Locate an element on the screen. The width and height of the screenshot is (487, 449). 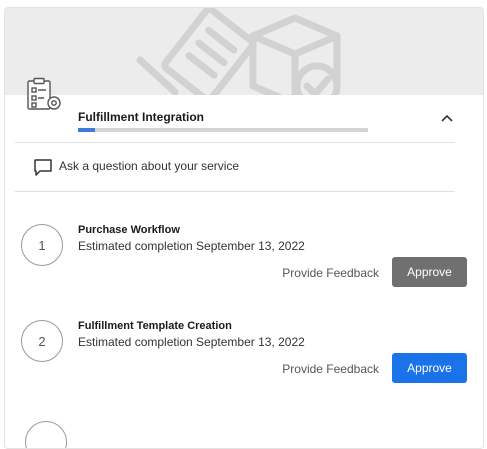
ask-question-button: Ask a question about your service is located at coordinates (243, 167).